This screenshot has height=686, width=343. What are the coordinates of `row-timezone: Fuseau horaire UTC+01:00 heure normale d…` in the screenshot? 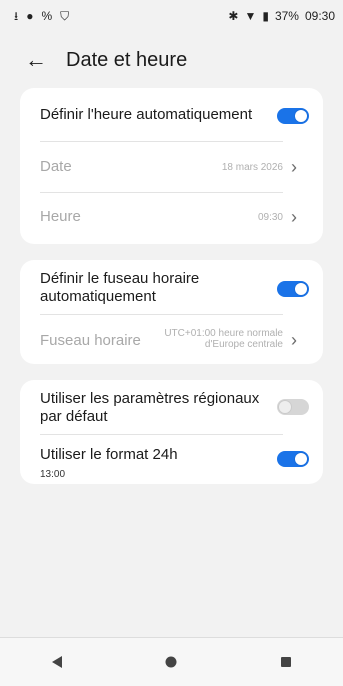 It's located at (171, 339).